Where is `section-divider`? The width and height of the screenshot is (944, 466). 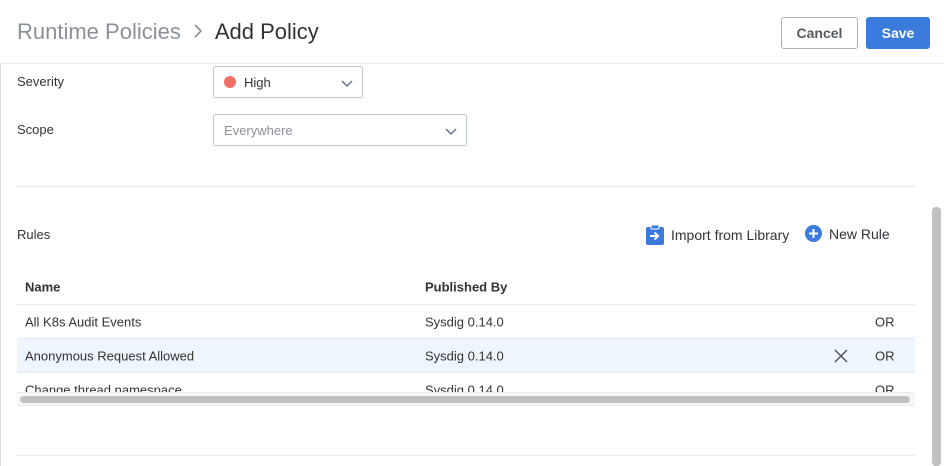 section-divider is located at coordinates (466, 186).